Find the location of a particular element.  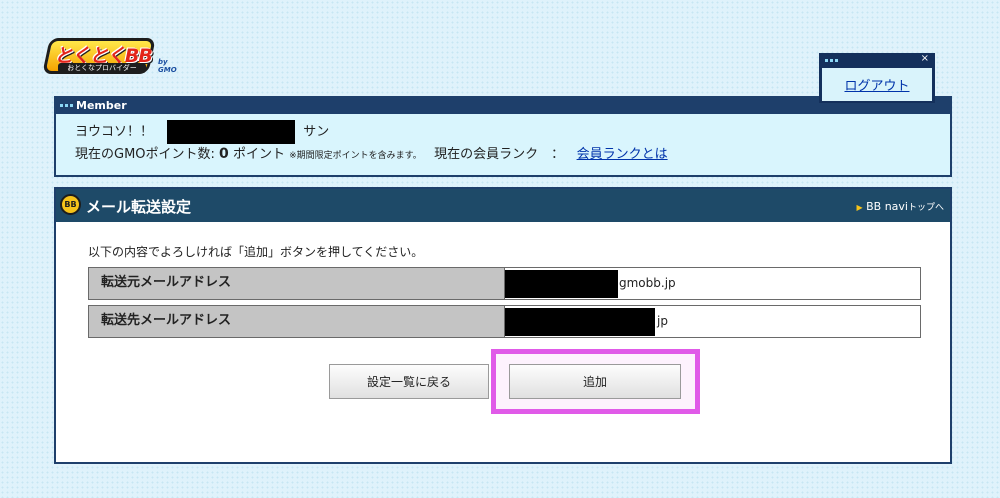

rank-link: 会員ランクとは is located at coordinates (622, 154).